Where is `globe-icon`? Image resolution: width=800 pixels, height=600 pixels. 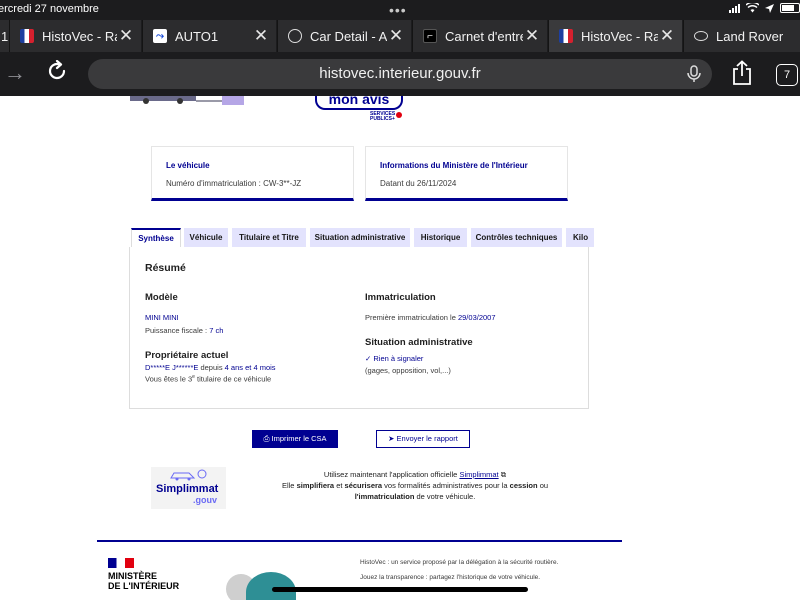
globe-icon is located at coordinates (295, 36).